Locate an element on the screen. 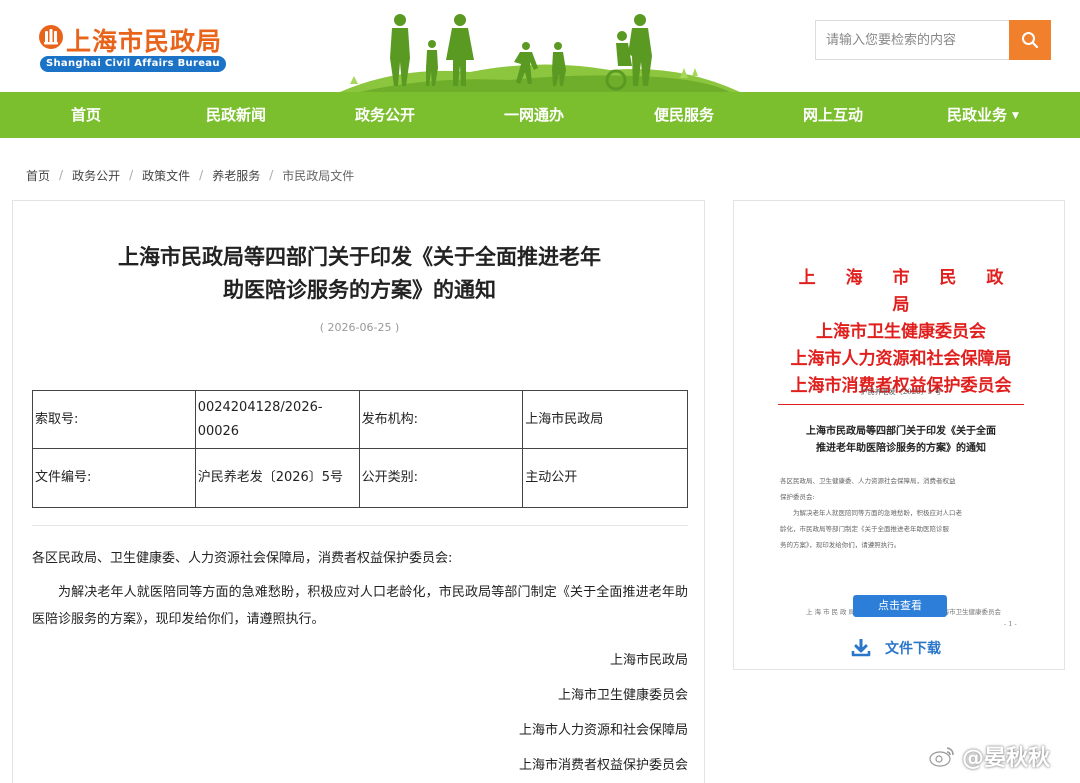  preview-footer-left: 上海市民政局 is located at coordinates (831, 612).